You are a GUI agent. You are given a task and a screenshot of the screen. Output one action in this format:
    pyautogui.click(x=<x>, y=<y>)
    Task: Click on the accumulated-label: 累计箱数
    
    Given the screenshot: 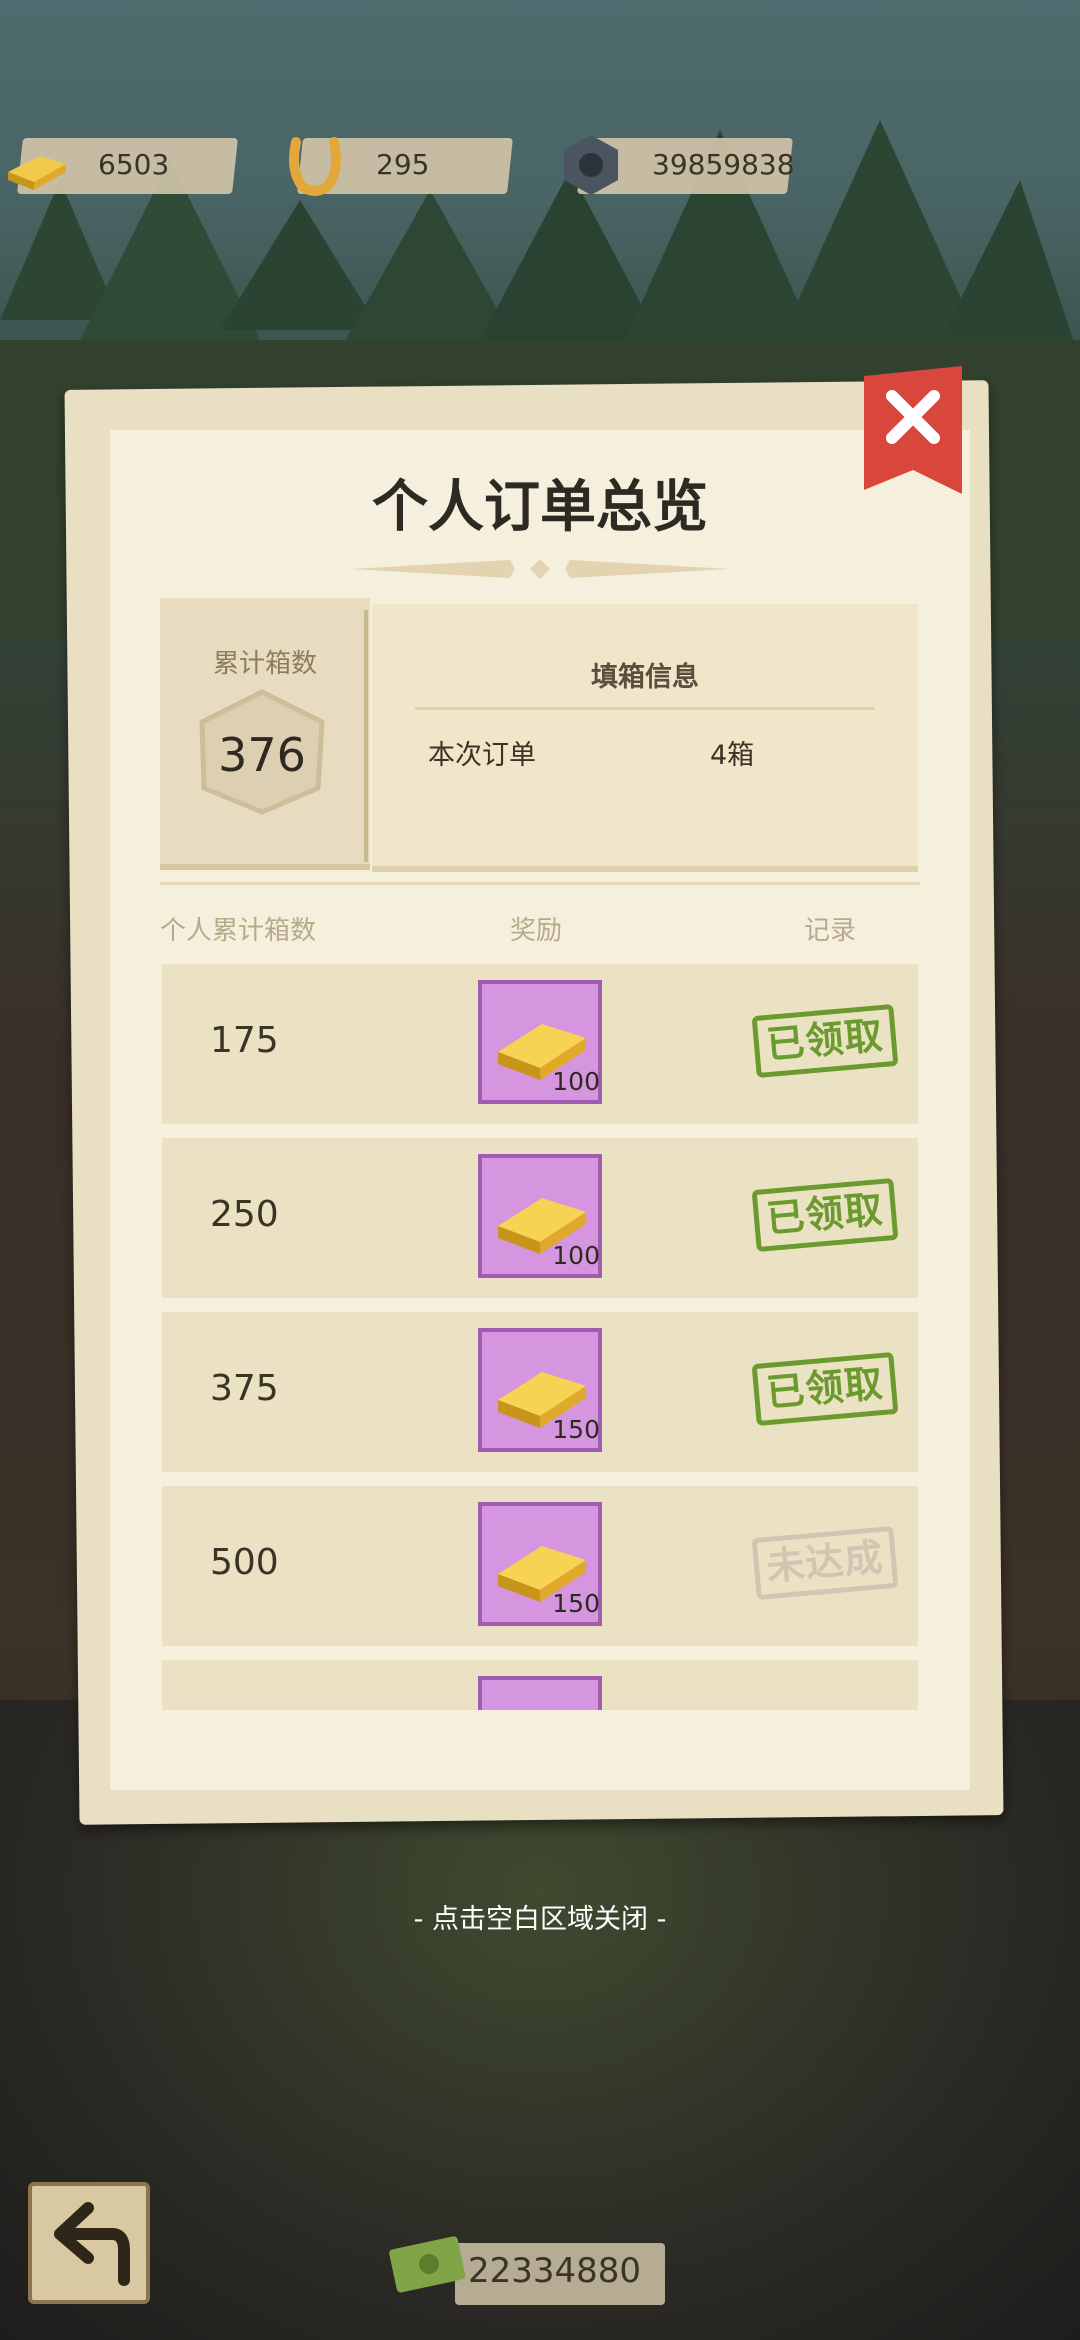 What is the action you would take?
    pyautogui.click(x=264, y=664)
    